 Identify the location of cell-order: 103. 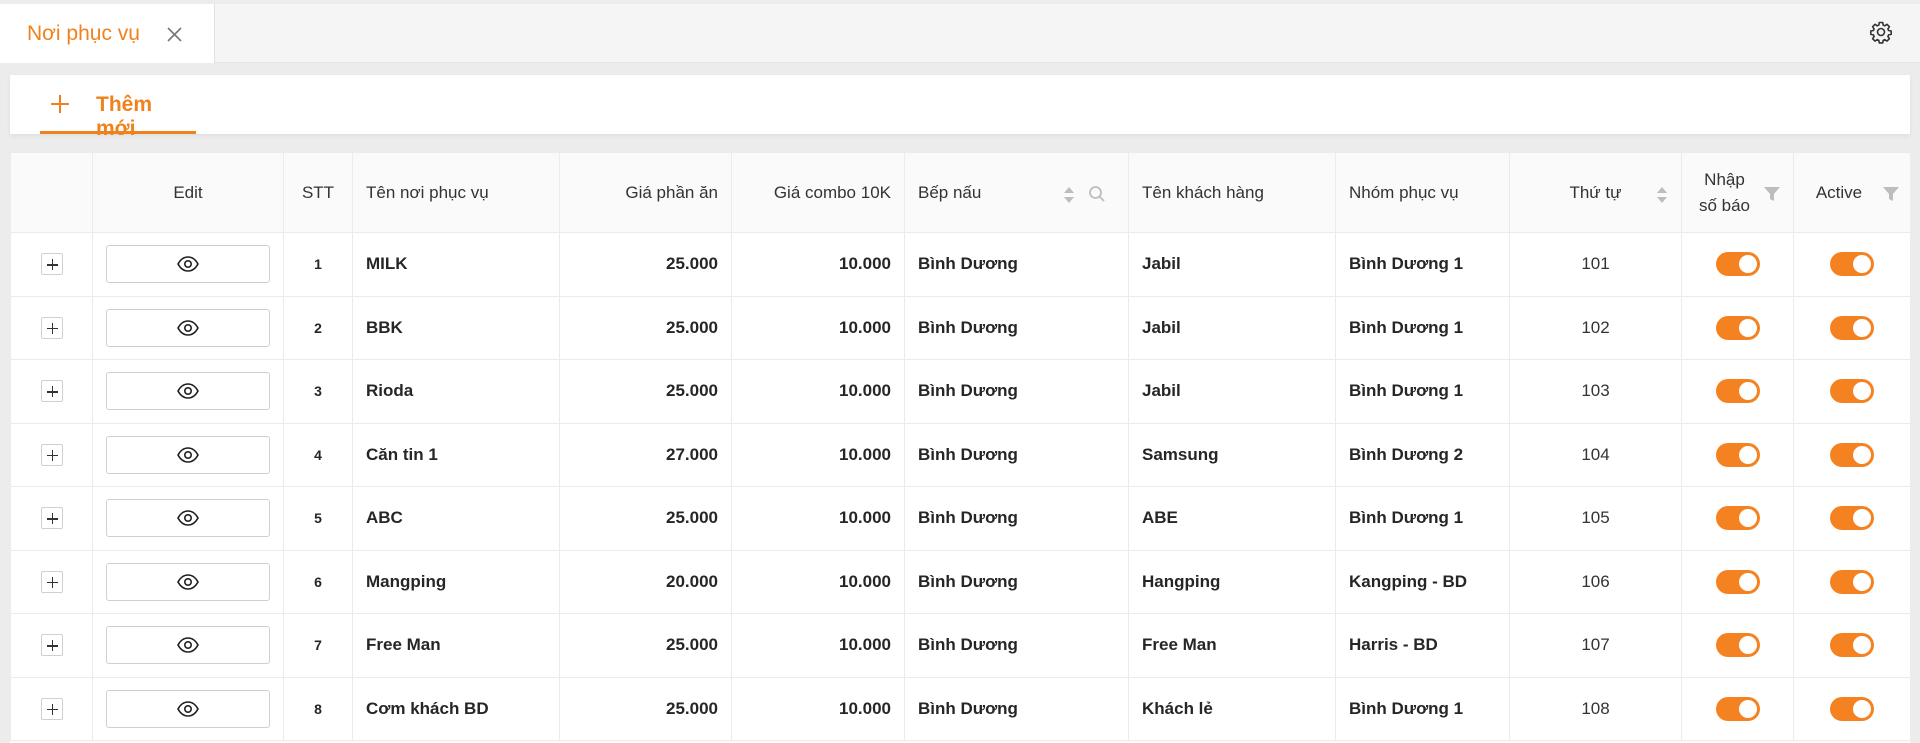
(1595, 391).